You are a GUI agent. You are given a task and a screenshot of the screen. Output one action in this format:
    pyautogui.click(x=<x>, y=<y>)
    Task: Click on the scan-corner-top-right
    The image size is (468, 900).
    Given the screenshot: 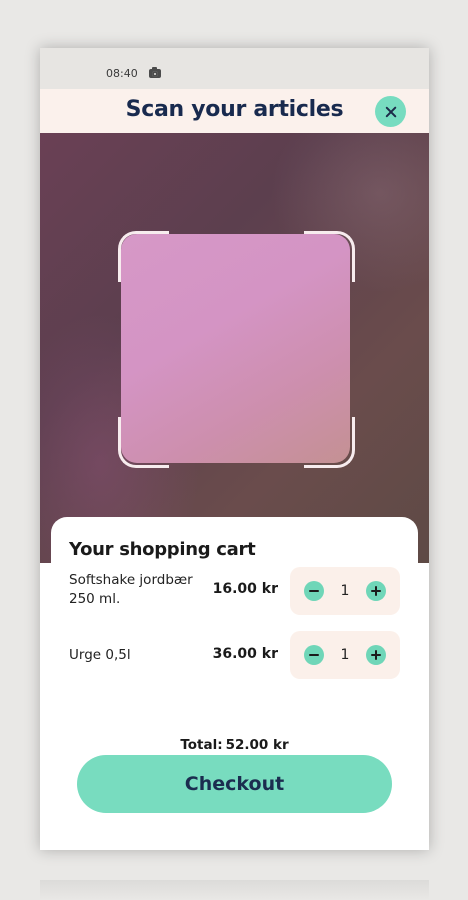 What is the action you would take?
    pyautogui.click(x=329, y=256)
    